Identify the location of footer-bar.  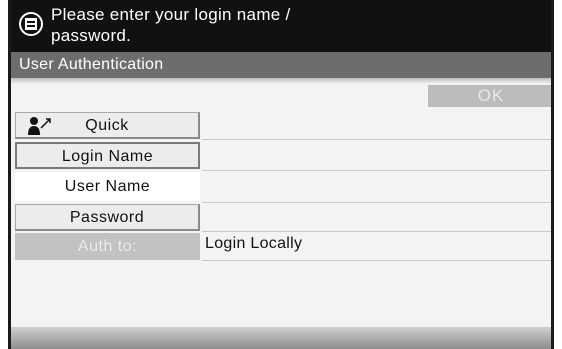
(281, 338).